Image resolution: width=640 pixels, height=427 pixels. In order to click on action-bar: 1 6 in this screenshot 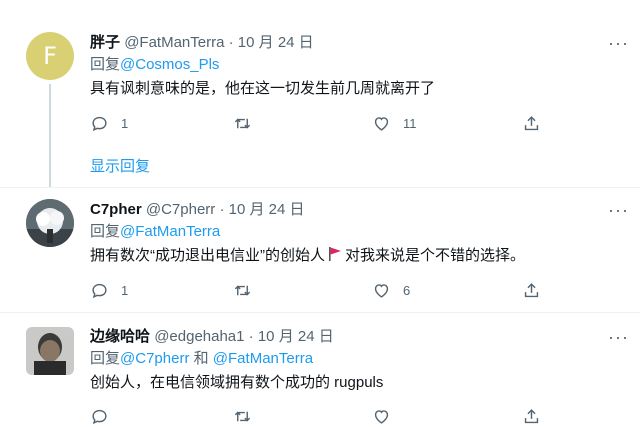, I will do `click(360, 291)`.